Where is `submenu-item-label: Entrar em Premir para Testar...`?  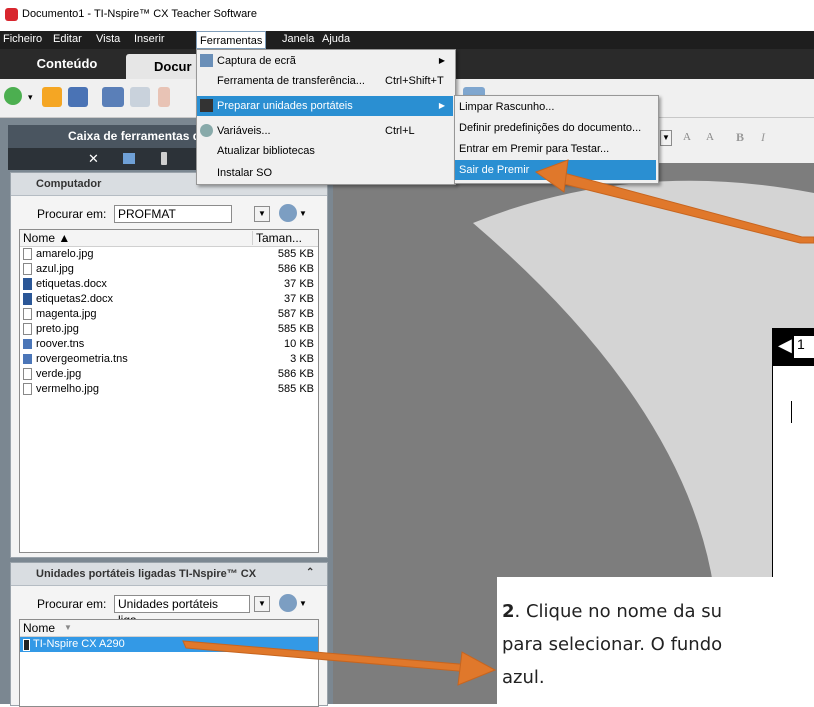 submenu-item-label: Entrar em Premir para Testar... is located at coordinates (534, 149).